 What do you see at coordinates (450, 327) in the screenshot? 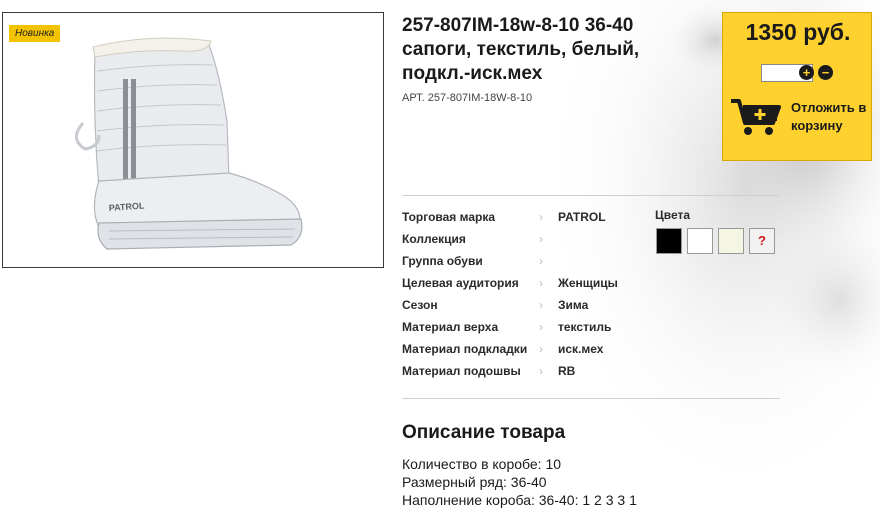
I see `spec-label: Материал верха` at bounding box center [450, 327].